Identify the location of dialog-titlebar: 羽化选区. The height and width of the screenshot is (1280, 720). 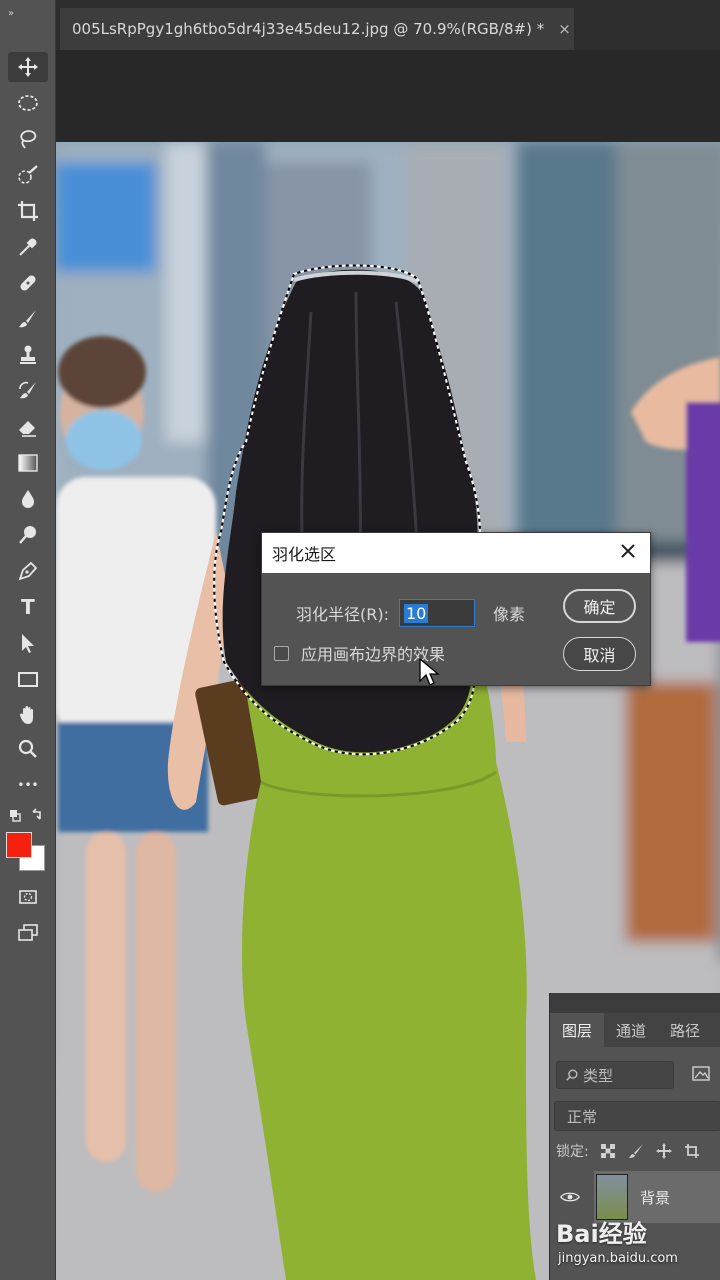
(456, 553).